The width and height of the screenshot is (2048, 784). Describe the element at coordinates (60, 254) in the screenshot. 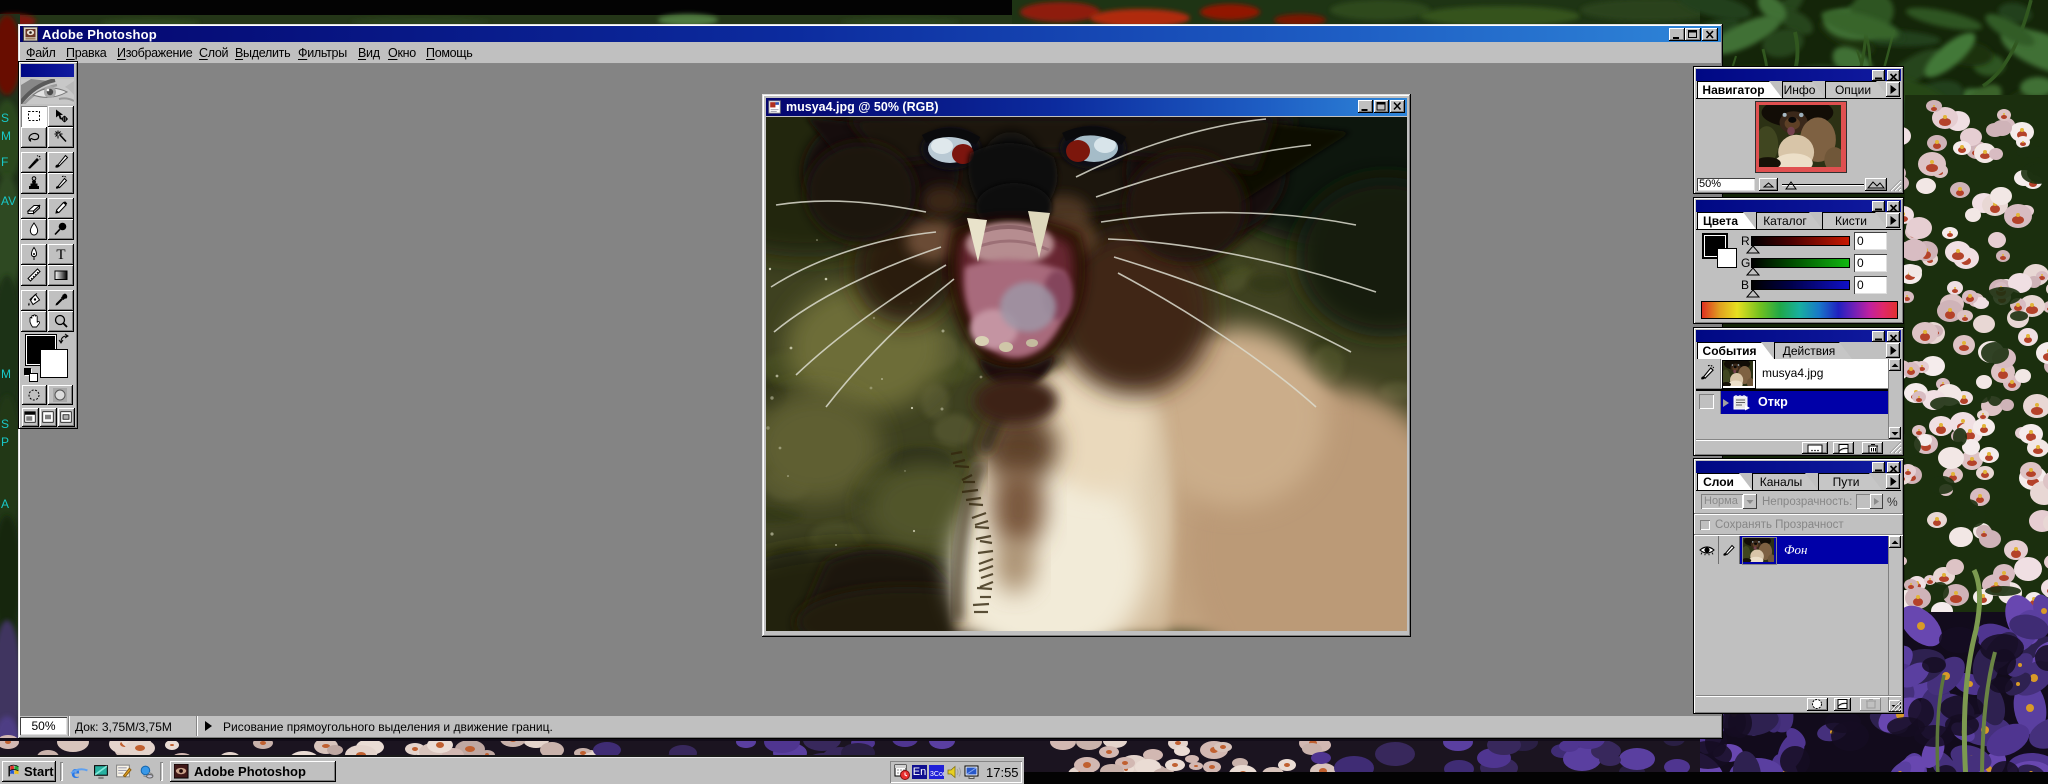

I see `svg-text: T` at that location.